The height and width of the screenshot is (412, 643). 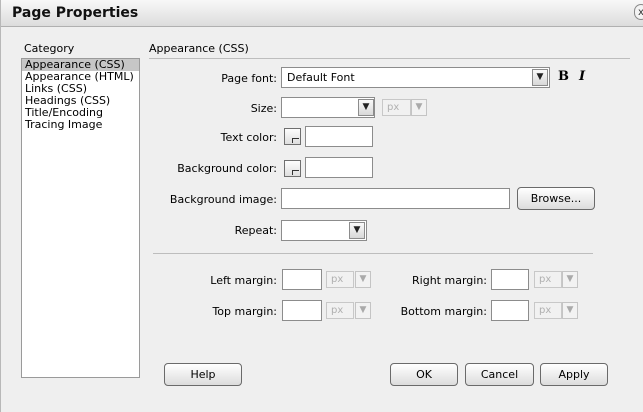 I want to click on right-margin-label: Right margin:, so click(x=449, y=280).